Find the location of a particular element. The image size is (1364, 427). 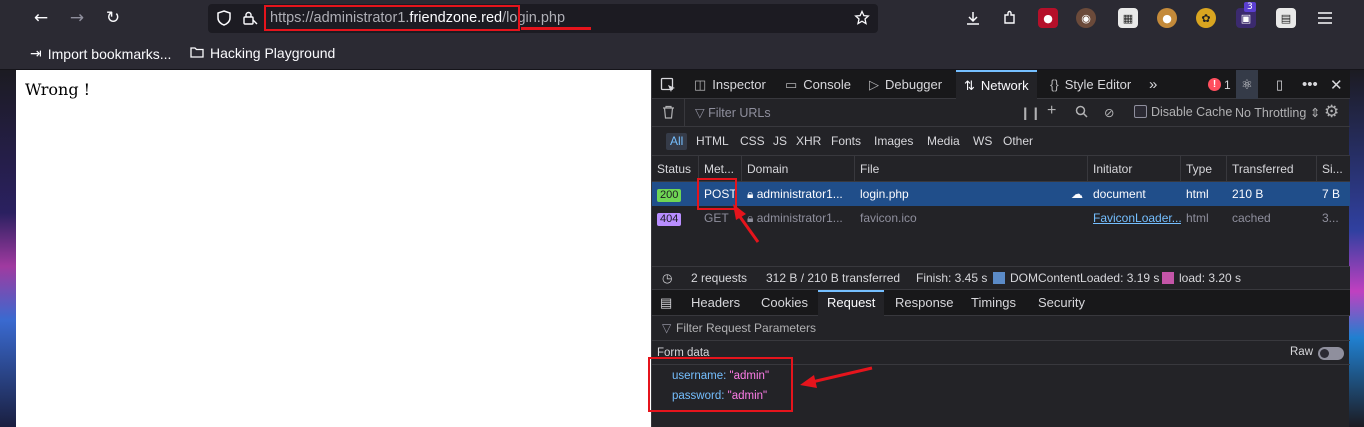

arrow-to-method is located at coordinates (746, 223).